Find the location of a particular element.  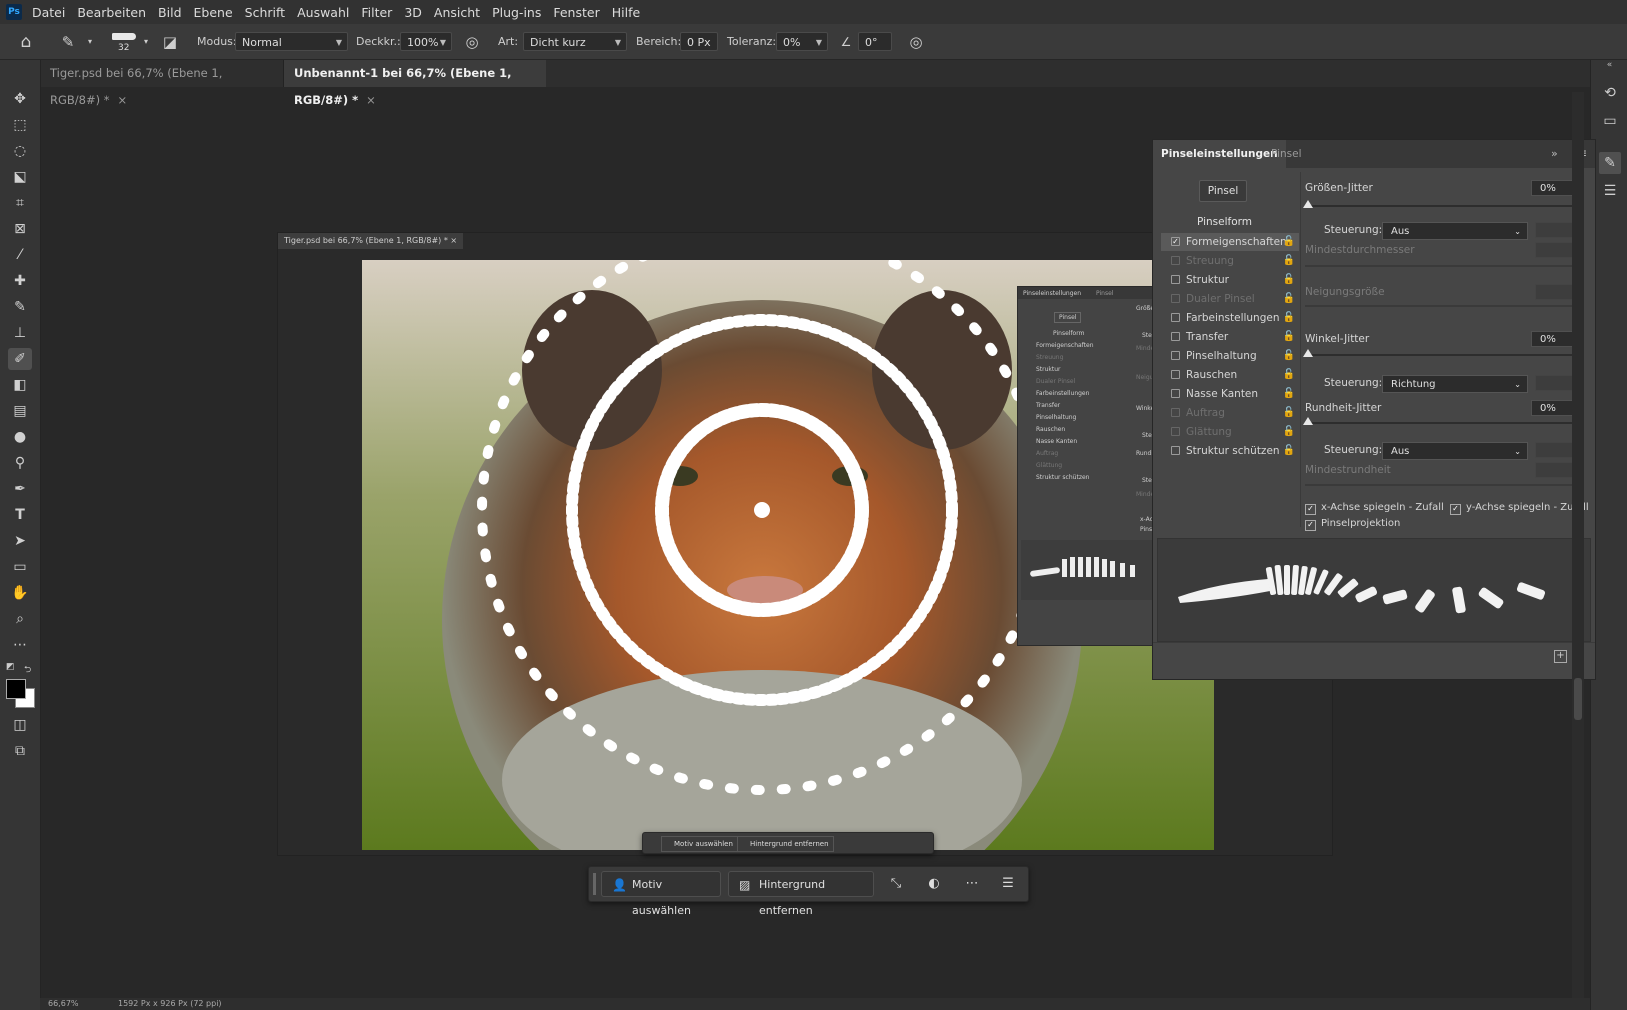

checkbox: ✓ is located at coordinates (1175, 241).